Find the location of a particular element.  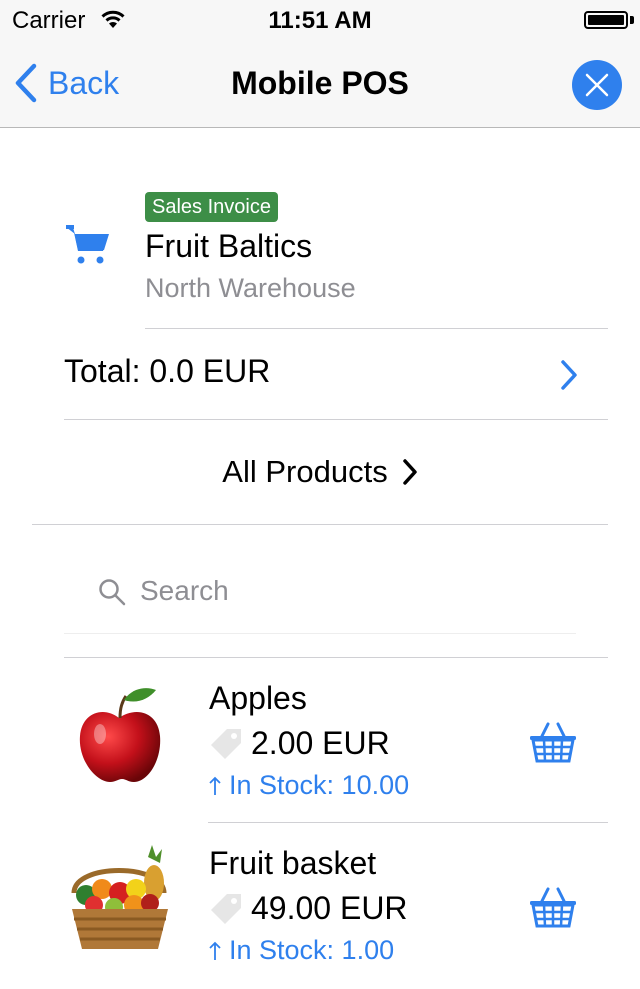

product-row: Apples 2.00 EUR In Stock: 10.00 is located at coordinates (336, 742).